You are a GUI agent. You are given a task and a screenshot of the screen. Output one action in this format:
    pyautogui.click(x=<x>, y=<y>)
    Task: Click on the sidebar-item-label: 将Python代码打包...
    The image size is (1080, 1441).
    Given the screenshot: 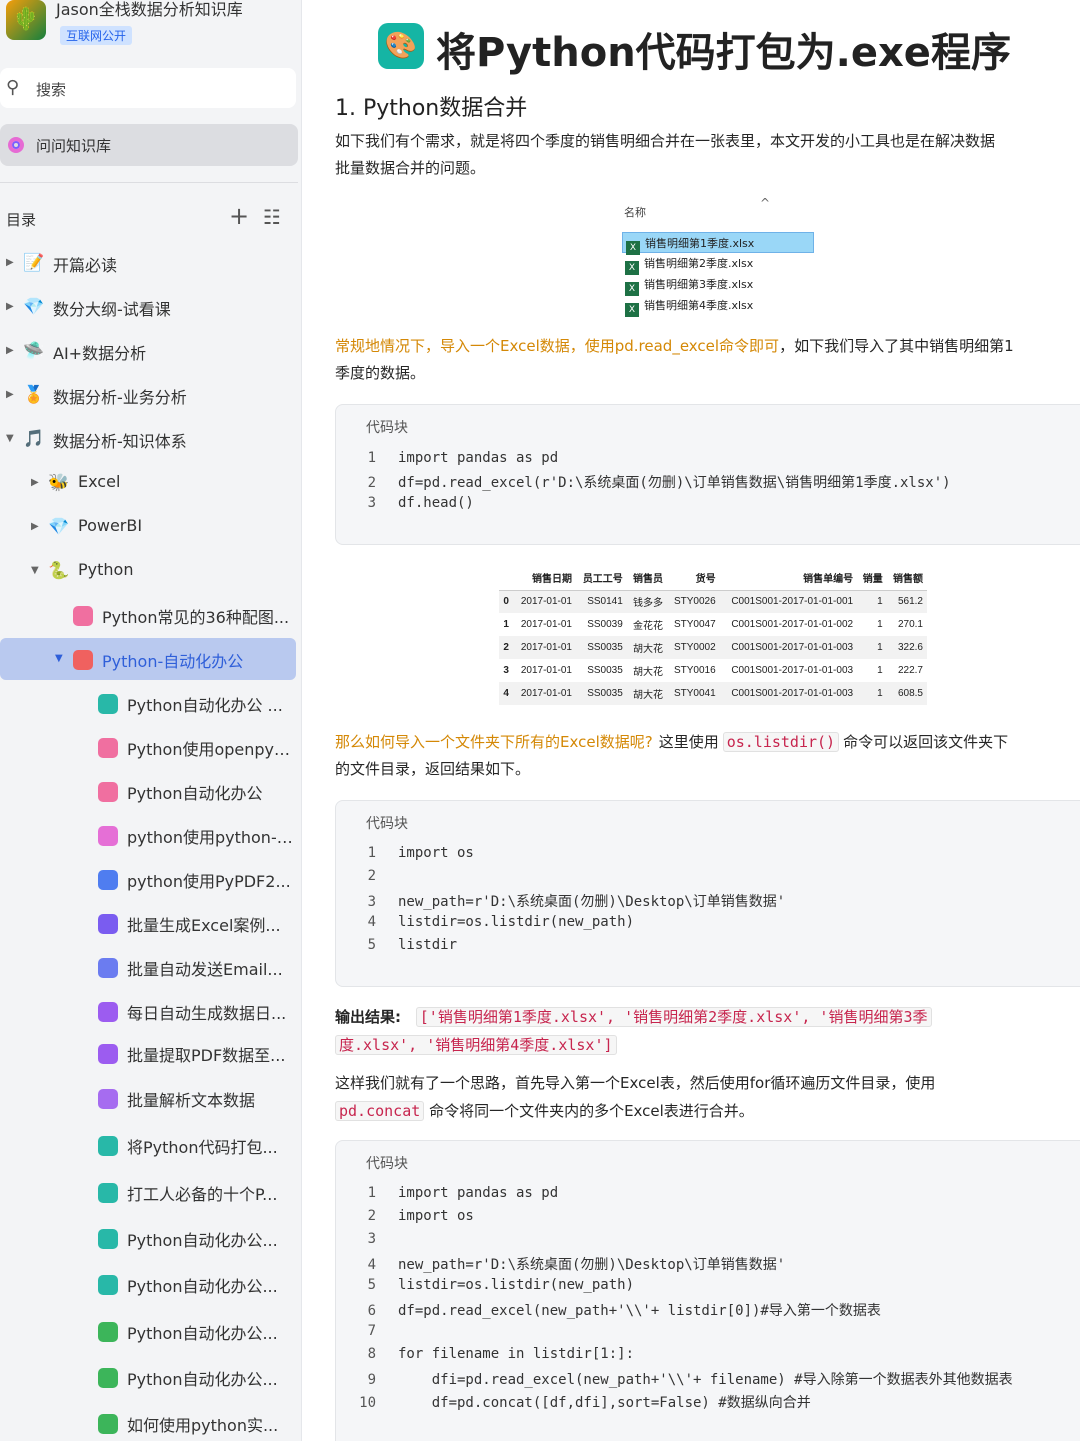 What is the action you would take?
    pyautogui.click(x=202, y=1147)
    